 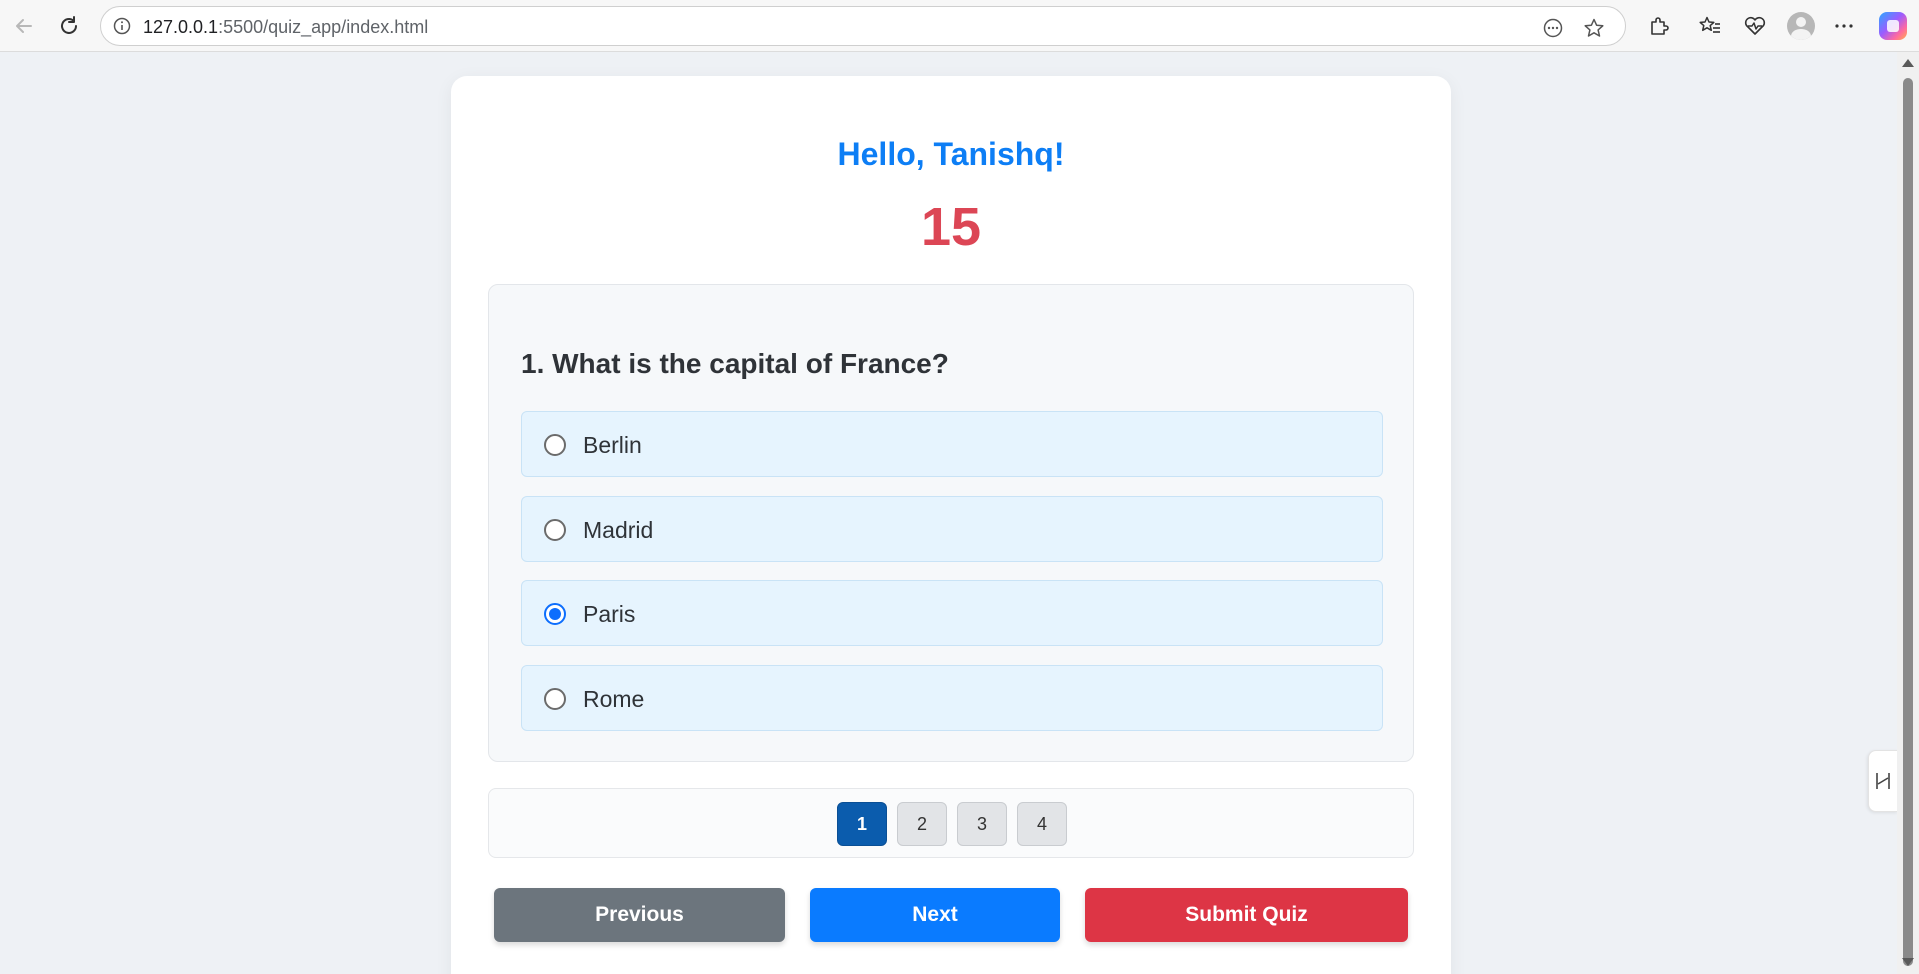 What do you see at coordinates (122, 26) in the screenshot?
I see `site-info-icon` at bounding box center [122, 26].